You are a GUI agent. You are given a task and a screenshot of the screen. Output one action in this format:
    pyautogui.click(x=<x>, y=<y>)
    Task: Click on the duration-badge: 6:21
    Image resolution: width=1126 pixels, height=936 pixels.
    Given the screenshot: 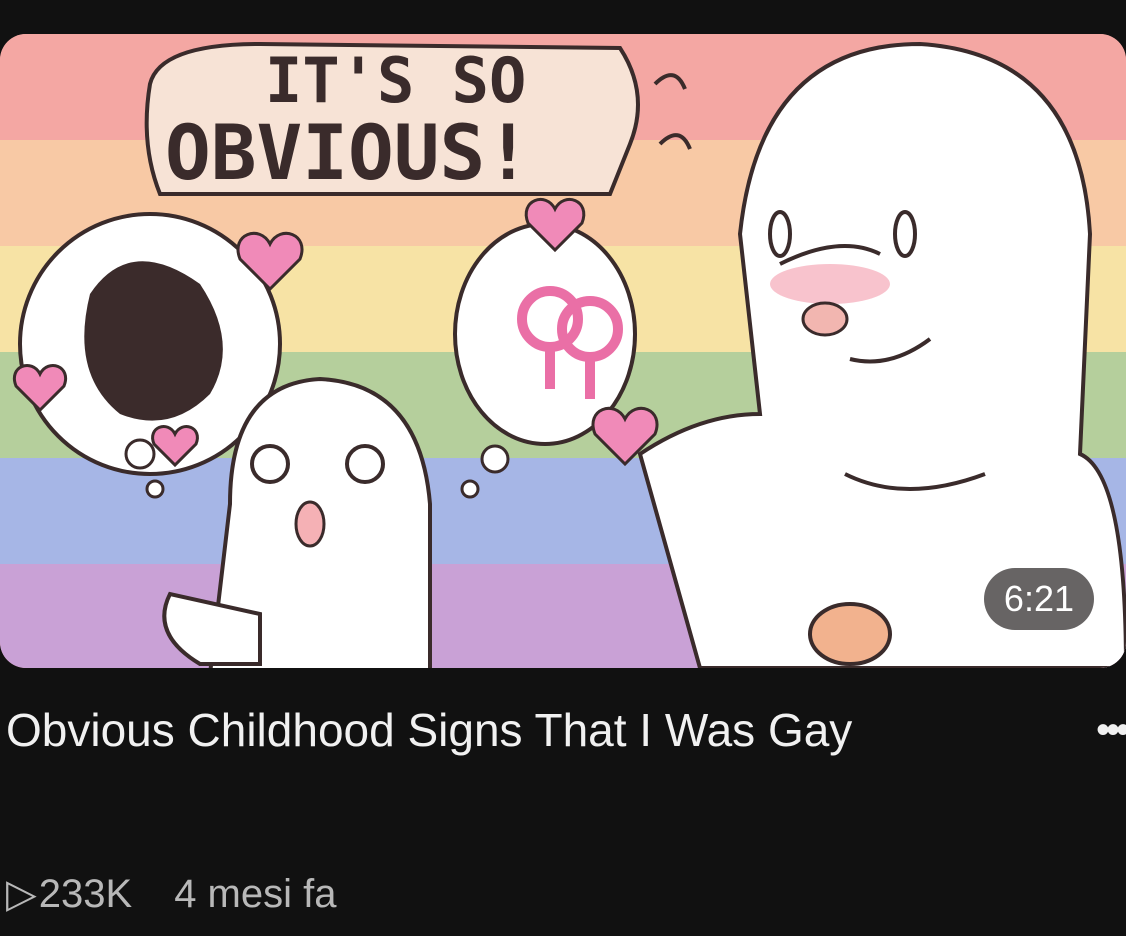 What is the action you would take?
    pyautogui.click(x=1038, y=599)
    